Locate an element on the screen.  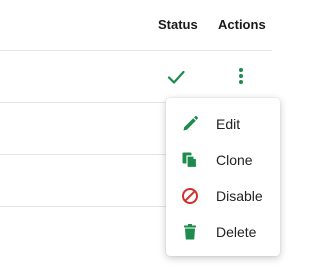
menu-item-label: Disable is located at coordinates (239, 196).